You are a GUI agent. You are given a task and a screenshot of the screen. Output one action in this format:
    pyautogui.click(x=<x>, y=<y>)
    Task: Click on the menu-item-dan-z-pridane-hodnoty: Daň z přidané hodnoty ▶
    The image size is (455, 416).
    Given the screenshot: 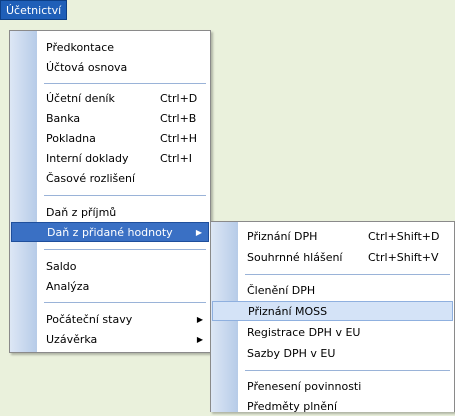 What is the action you would take?
    pyautogui.click(x=110, y=232)
    